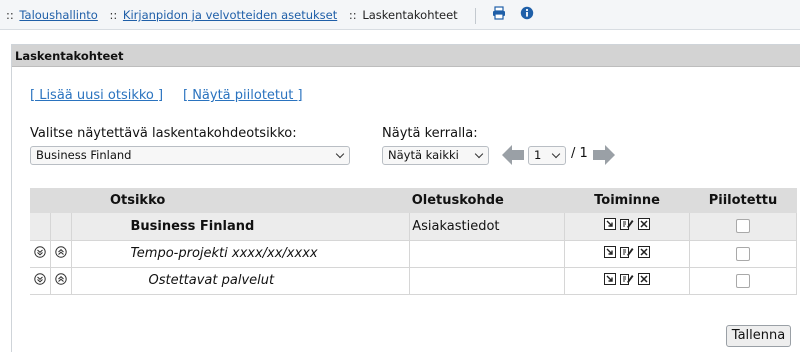 The width and height of the screenshot is (800, 352). Describe the element at coordinates (430, 133) in the screenshot. I see `per-page-label: Näytä kerralla:` at that location.